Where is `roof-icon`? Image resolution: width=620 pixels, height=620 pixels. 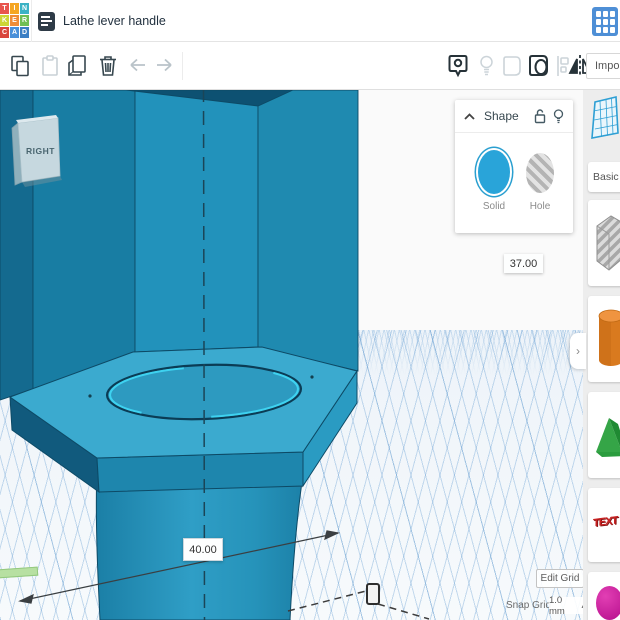
roof-icon is located at coordinates (608, 437).